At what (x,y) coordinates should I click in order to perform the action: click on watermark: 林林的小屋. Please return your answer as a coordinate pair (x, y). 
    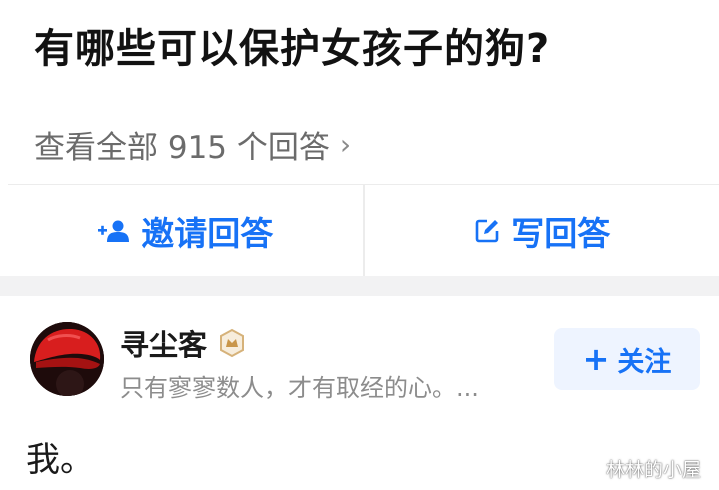
    Looking at the image, I should click on (654, 470).